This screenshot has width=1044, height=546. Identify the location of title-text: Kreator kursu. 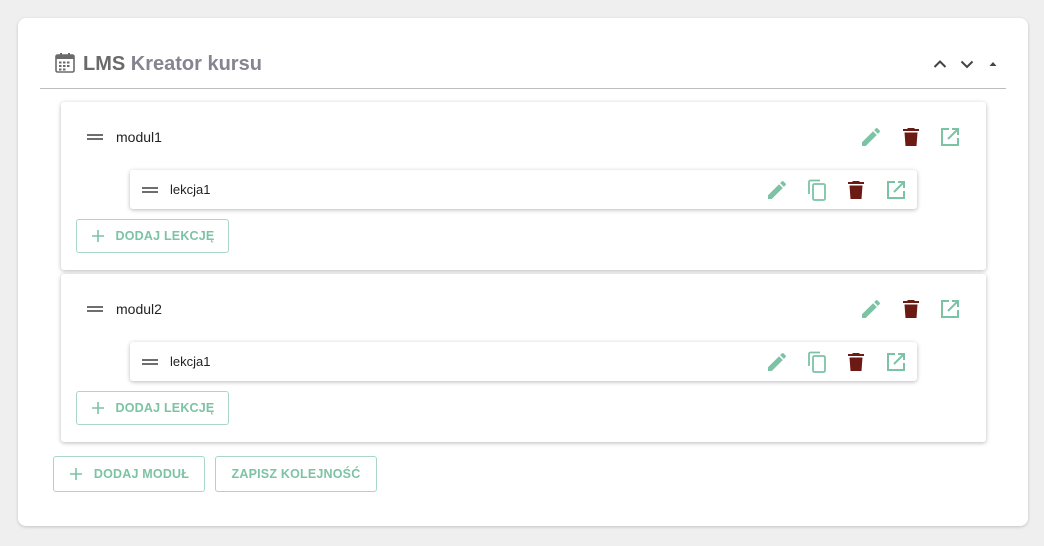
(196, 64).